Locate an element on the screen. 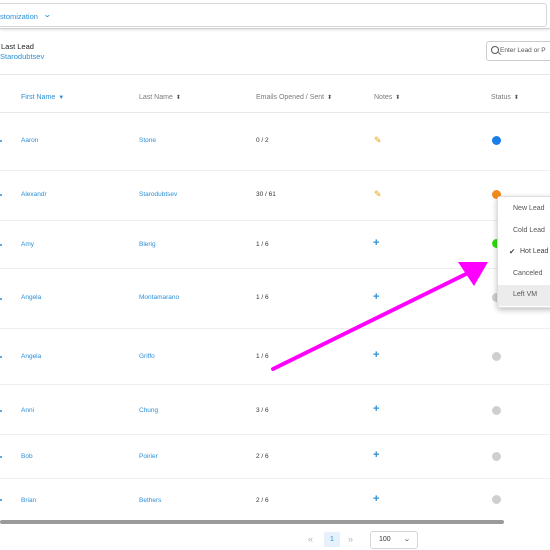  table-row: Angela Montamarano 1 / 6 + is located at coordinates (275, 298).